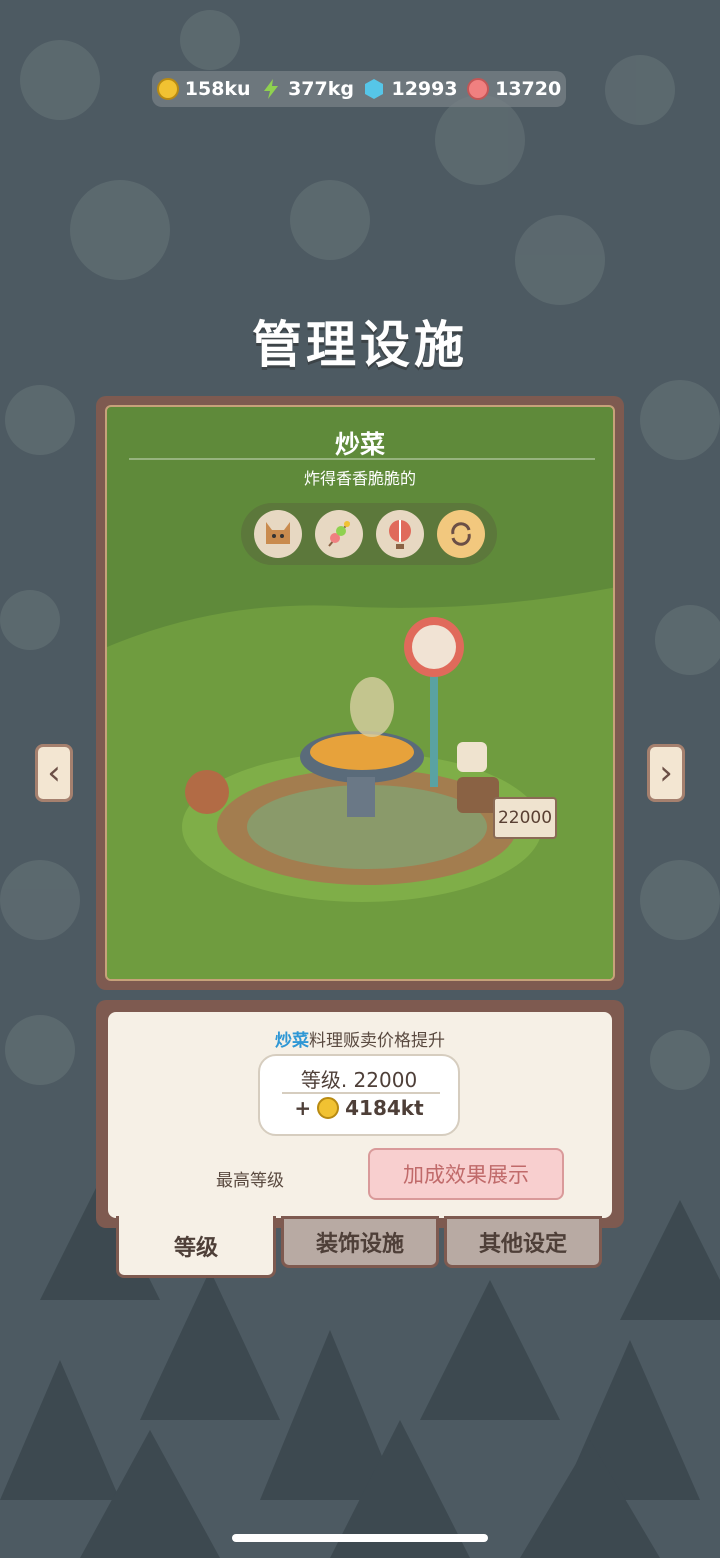  I want to click on gain-row: + 4184kt, so click(359, 1108).